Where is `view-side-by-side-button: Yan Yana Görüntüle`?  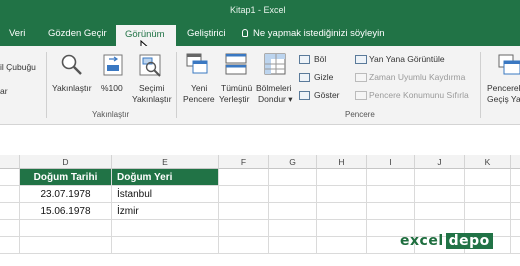 view-side-by-side-button: Yan Yana Görüntüle is located at coordinates (407, 59).